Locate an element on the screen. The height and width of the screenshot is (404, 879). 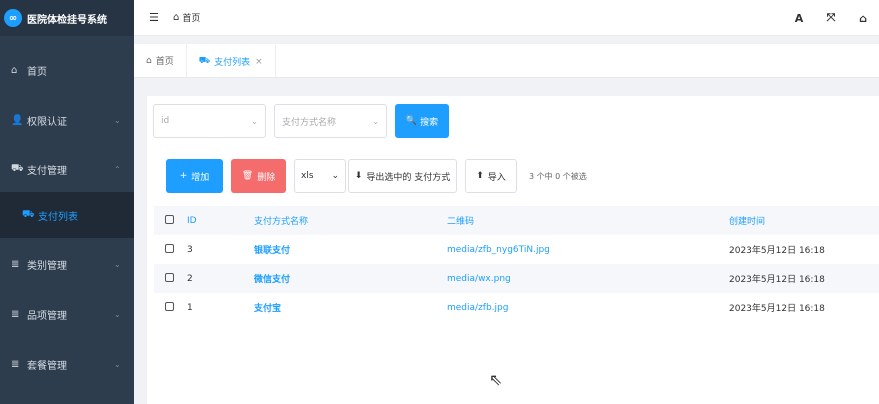
payment-name-filter-select: 支付方式名称 ⌄ is located at coordinates (330, 121).